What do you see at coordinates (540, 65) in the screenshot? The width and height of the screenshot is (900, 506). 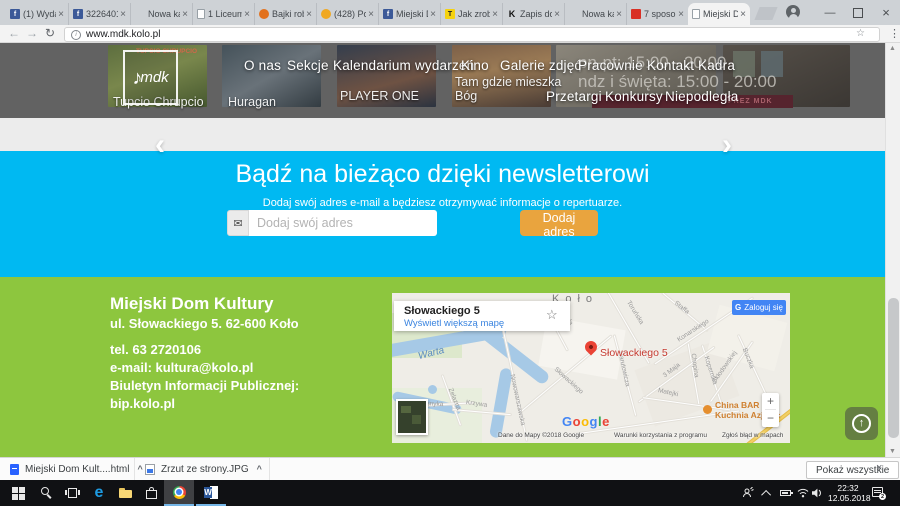 I see `nav-galerie: Galerie zdjęć` at bounding box center [540, 65].